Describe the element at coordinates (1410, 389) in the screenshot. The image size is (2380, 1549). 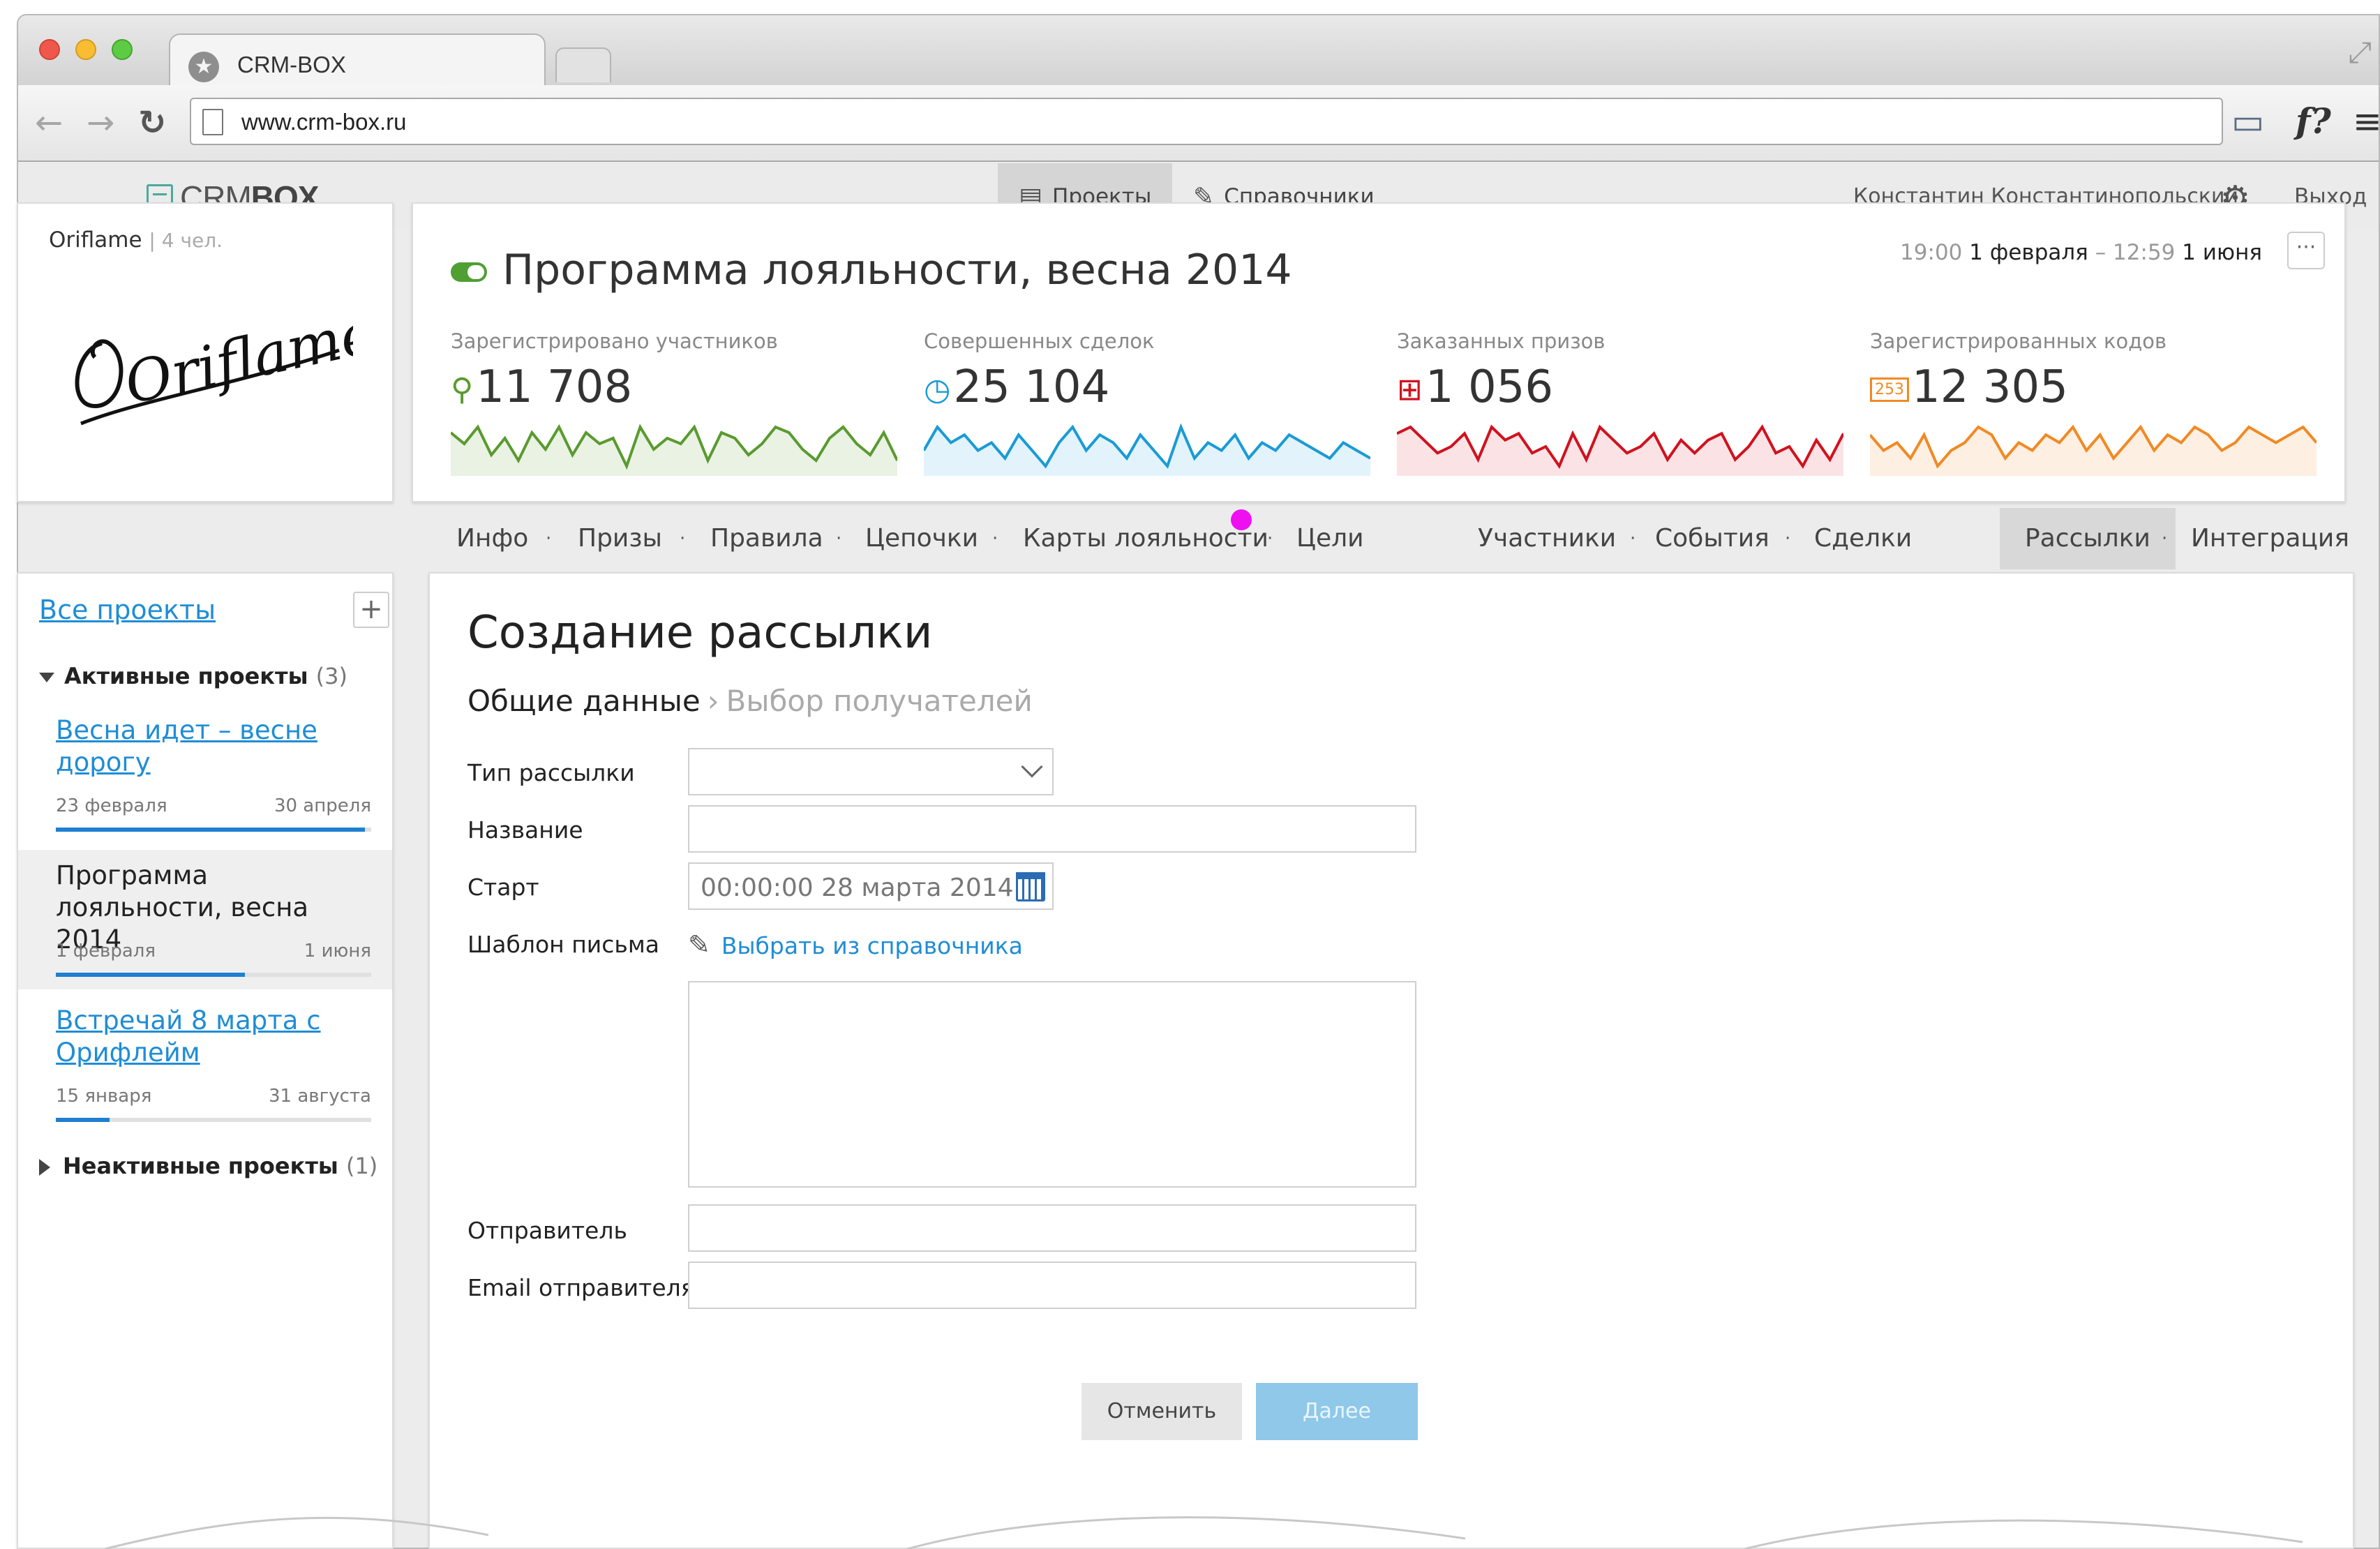
I see `gift-icon: ⊞` at that location.